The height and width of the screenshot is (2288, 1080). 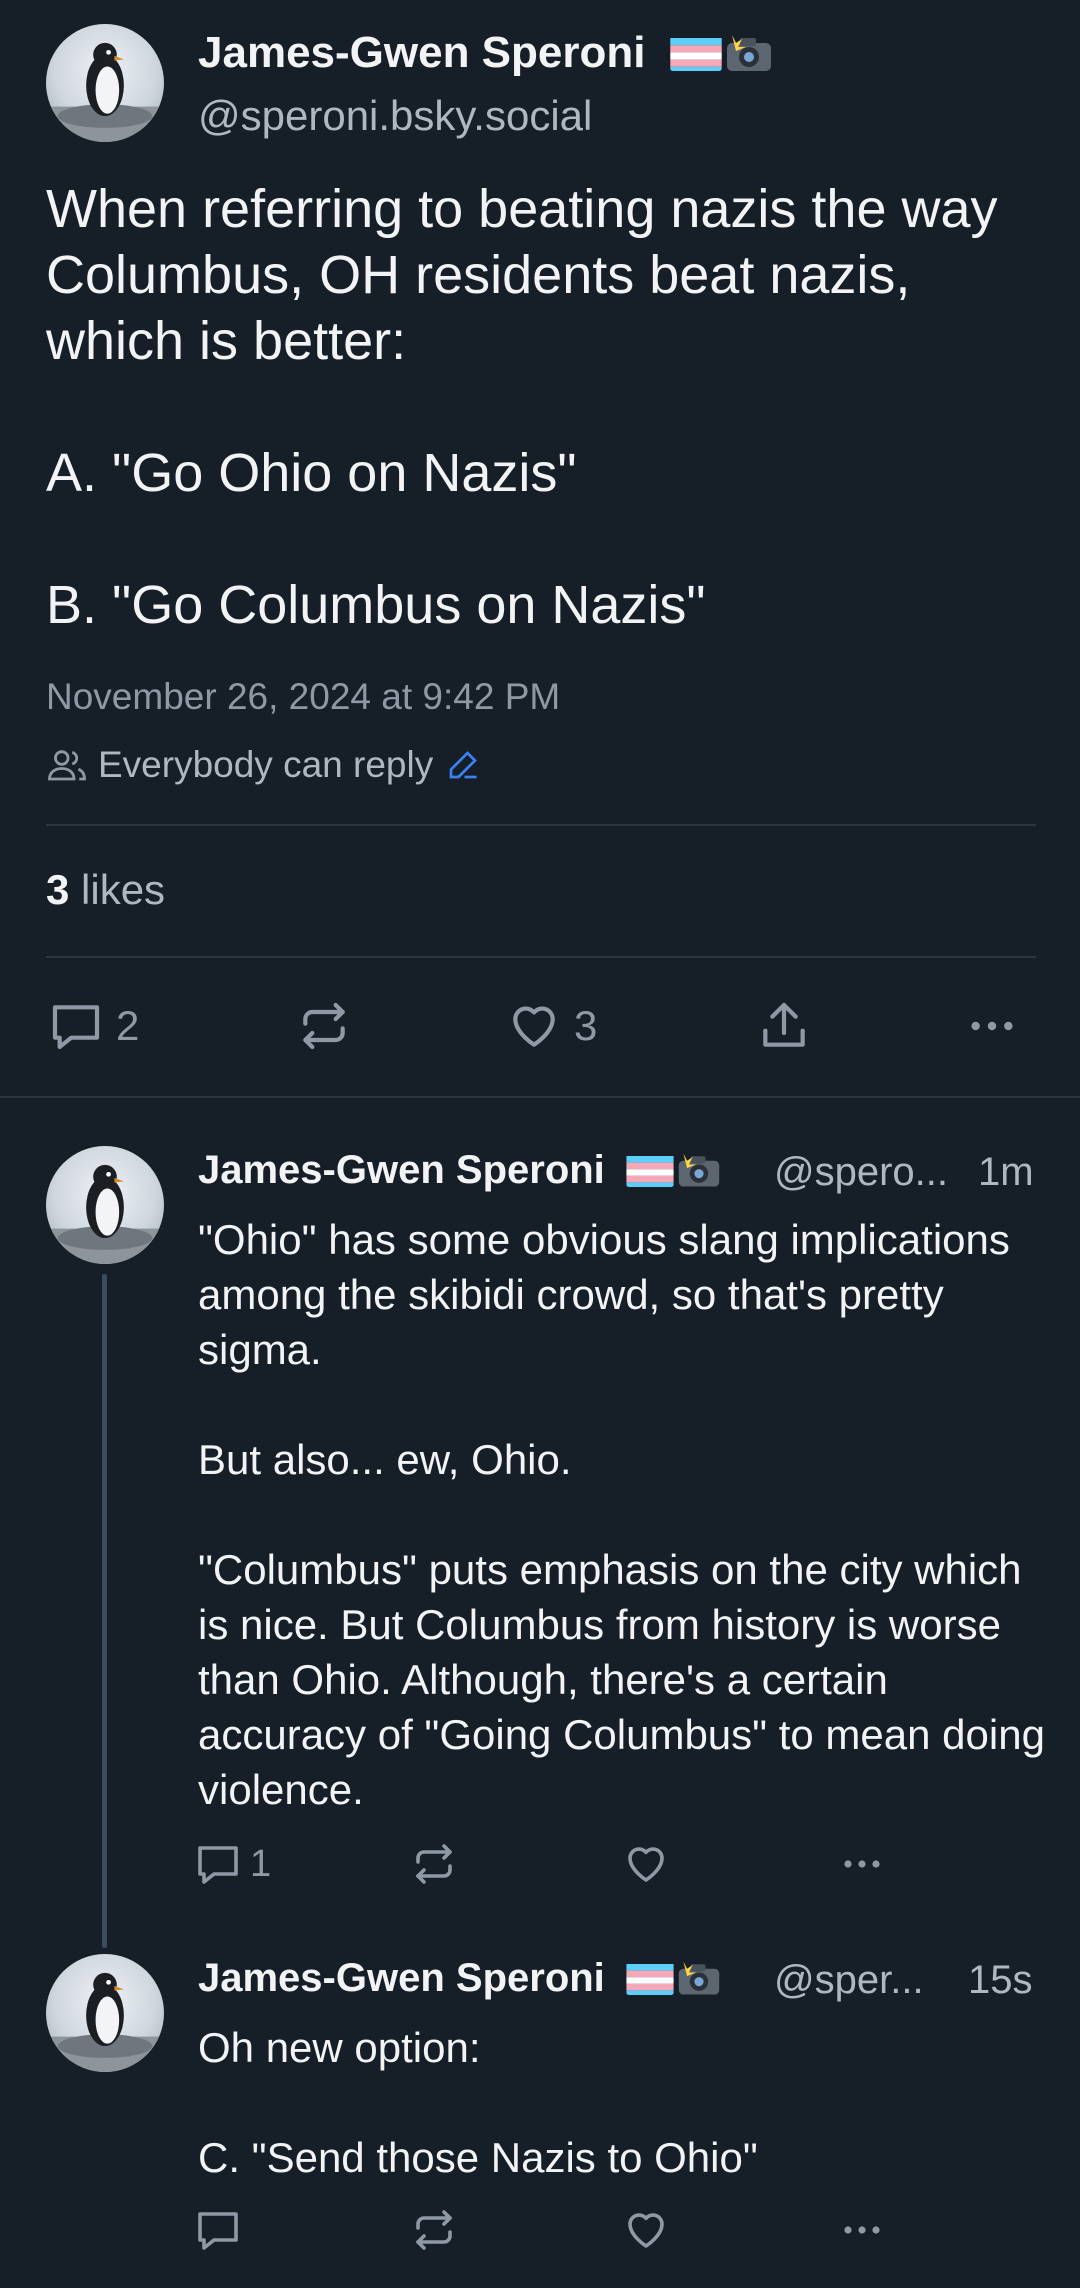 I want to click on like-count: 3, so click(x=586, y=1025).